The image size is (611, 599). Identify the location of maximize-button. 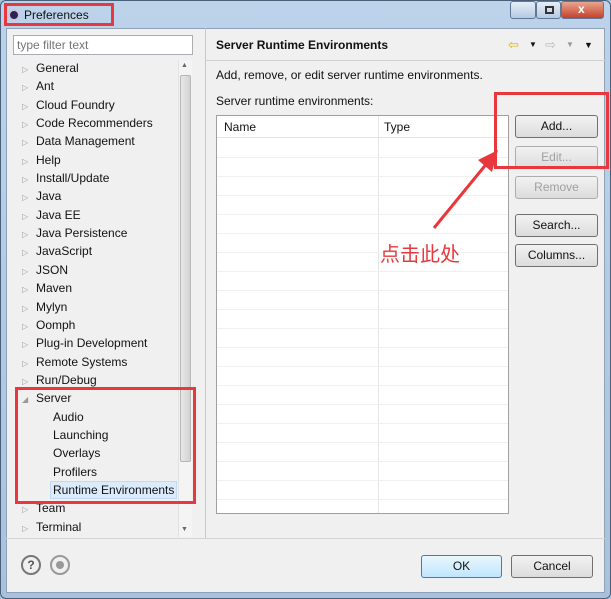
(548, 10).